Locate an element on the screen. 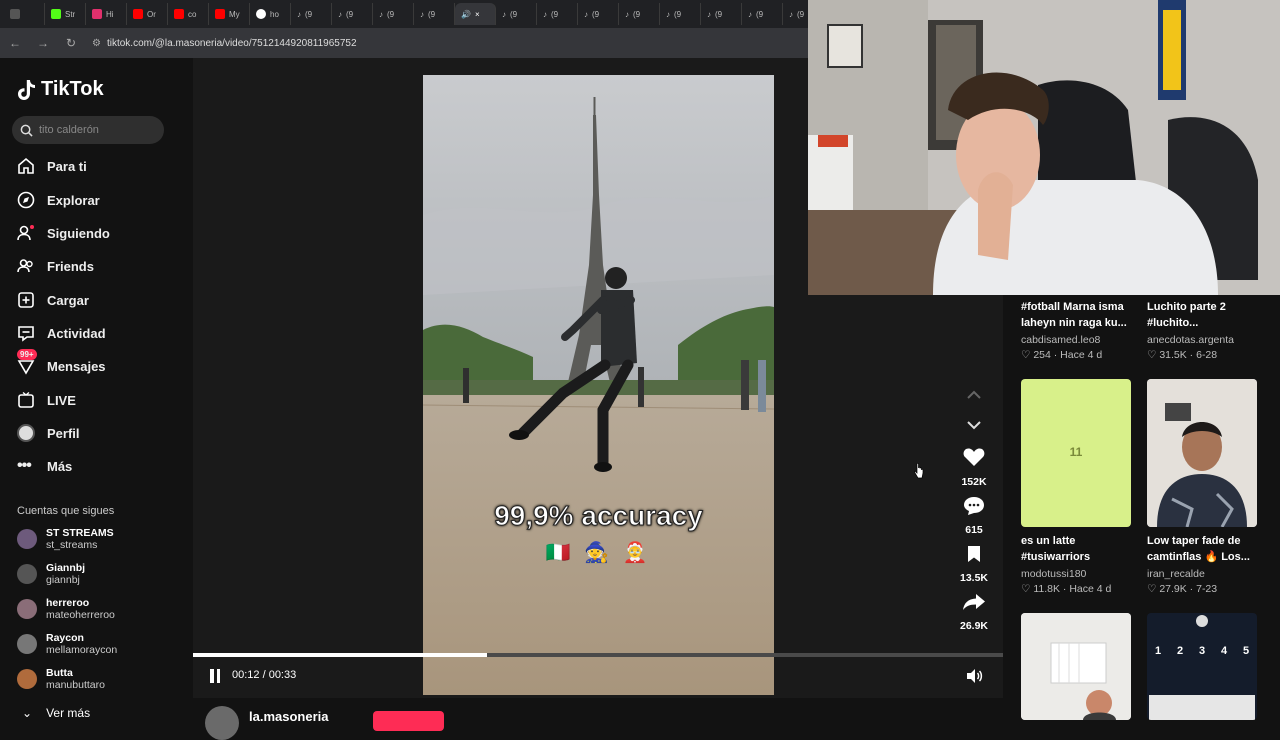  nav-label: Siguiendo is located at coordinates (78, 233).